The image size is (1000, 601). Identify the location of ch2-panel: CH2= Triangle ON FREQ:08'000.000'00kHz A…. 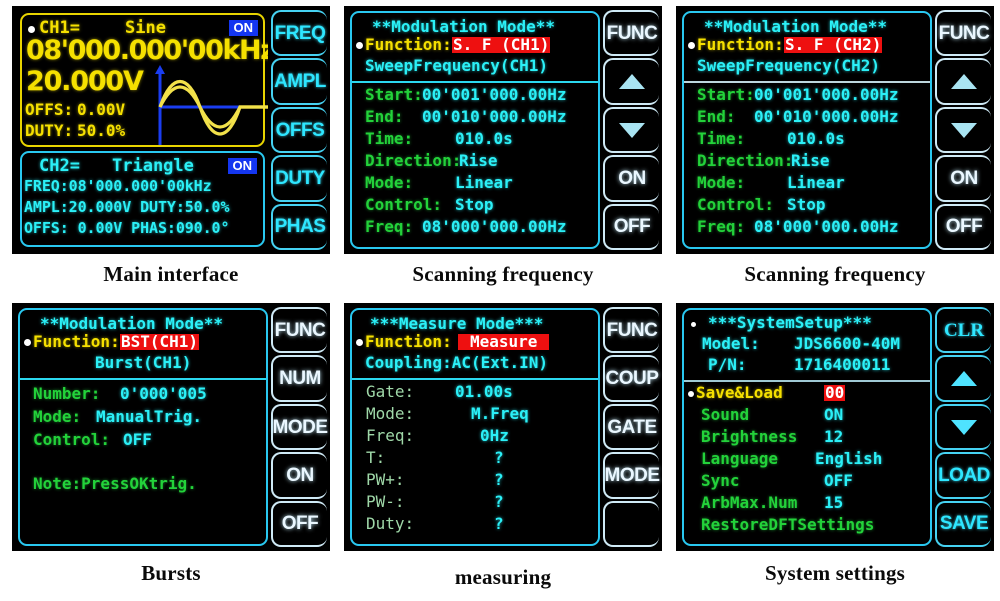
(142, 199).